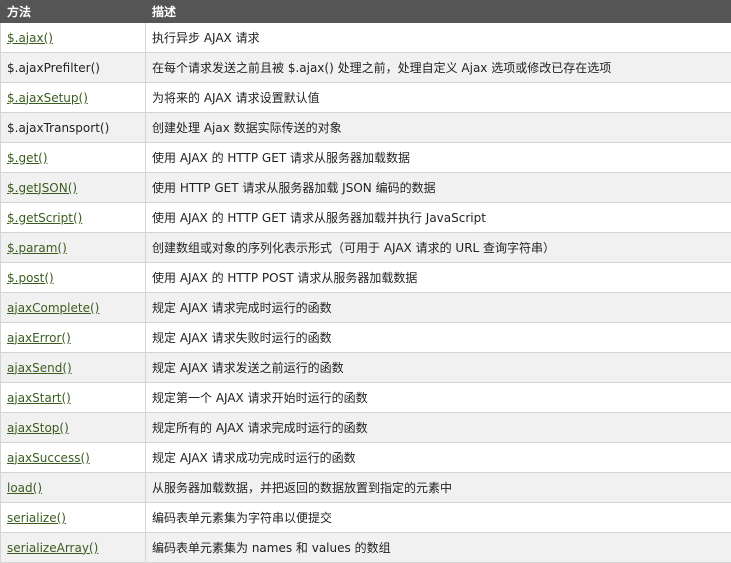 This screenshot has width=731, height=563. What do you see at coordinates (30, 278) in the screenshot?
I see `method-link: $.post()` at bounding box center [30, 278].